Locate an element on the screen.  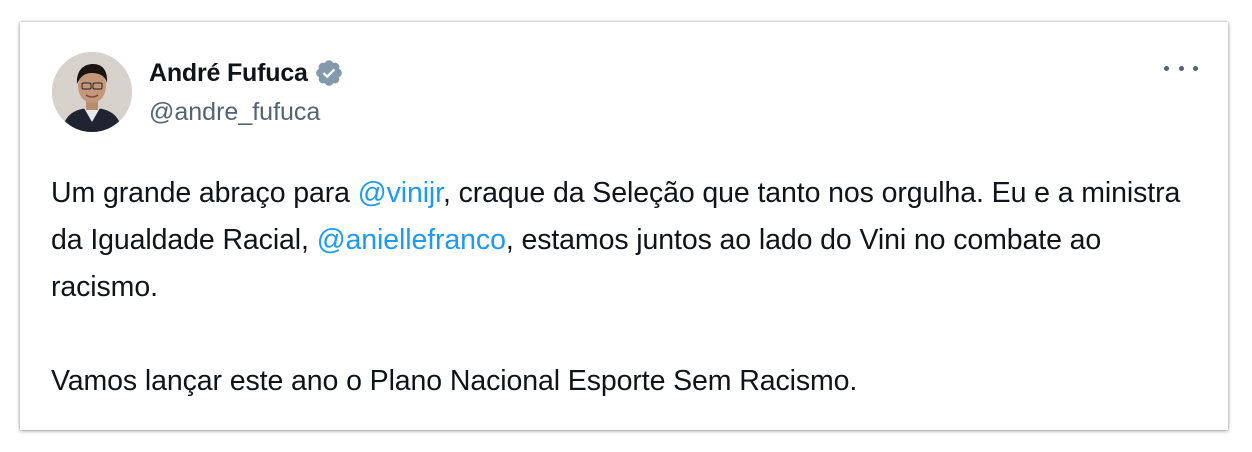
author-handle: @andre_fufuca is located at coordinates (234, 112).